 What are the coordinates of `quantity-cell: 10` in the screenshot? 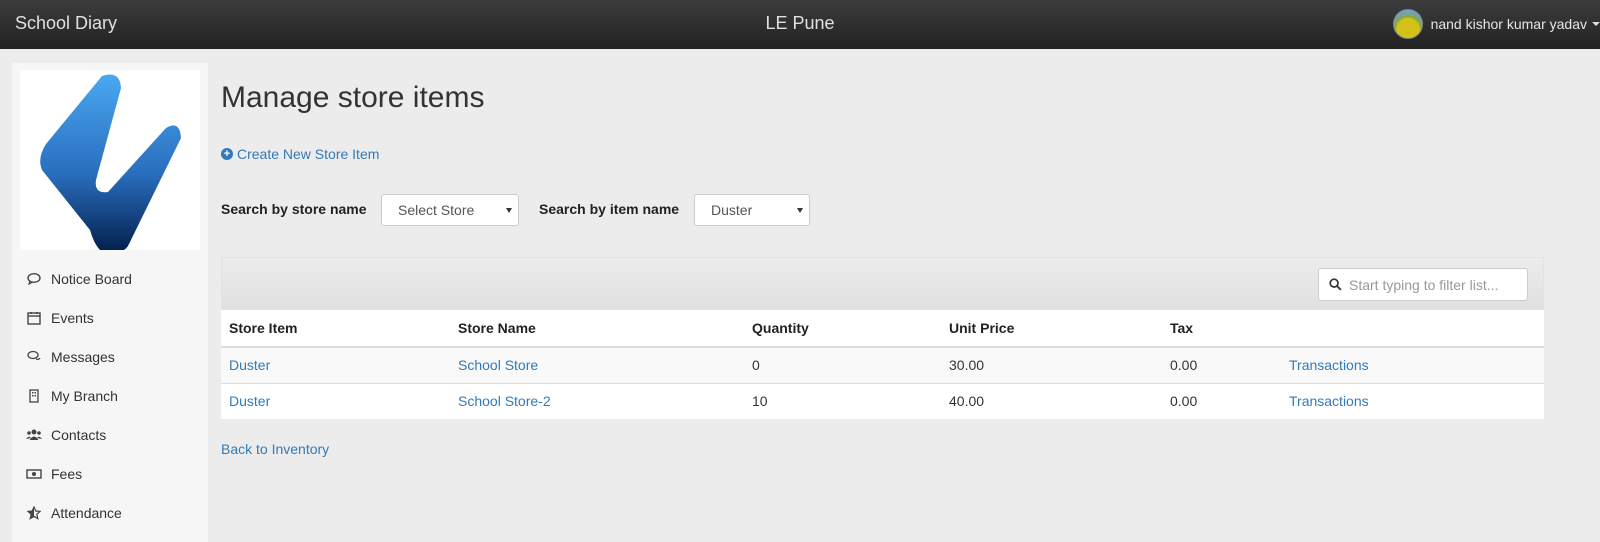 It's located at (842, 400).